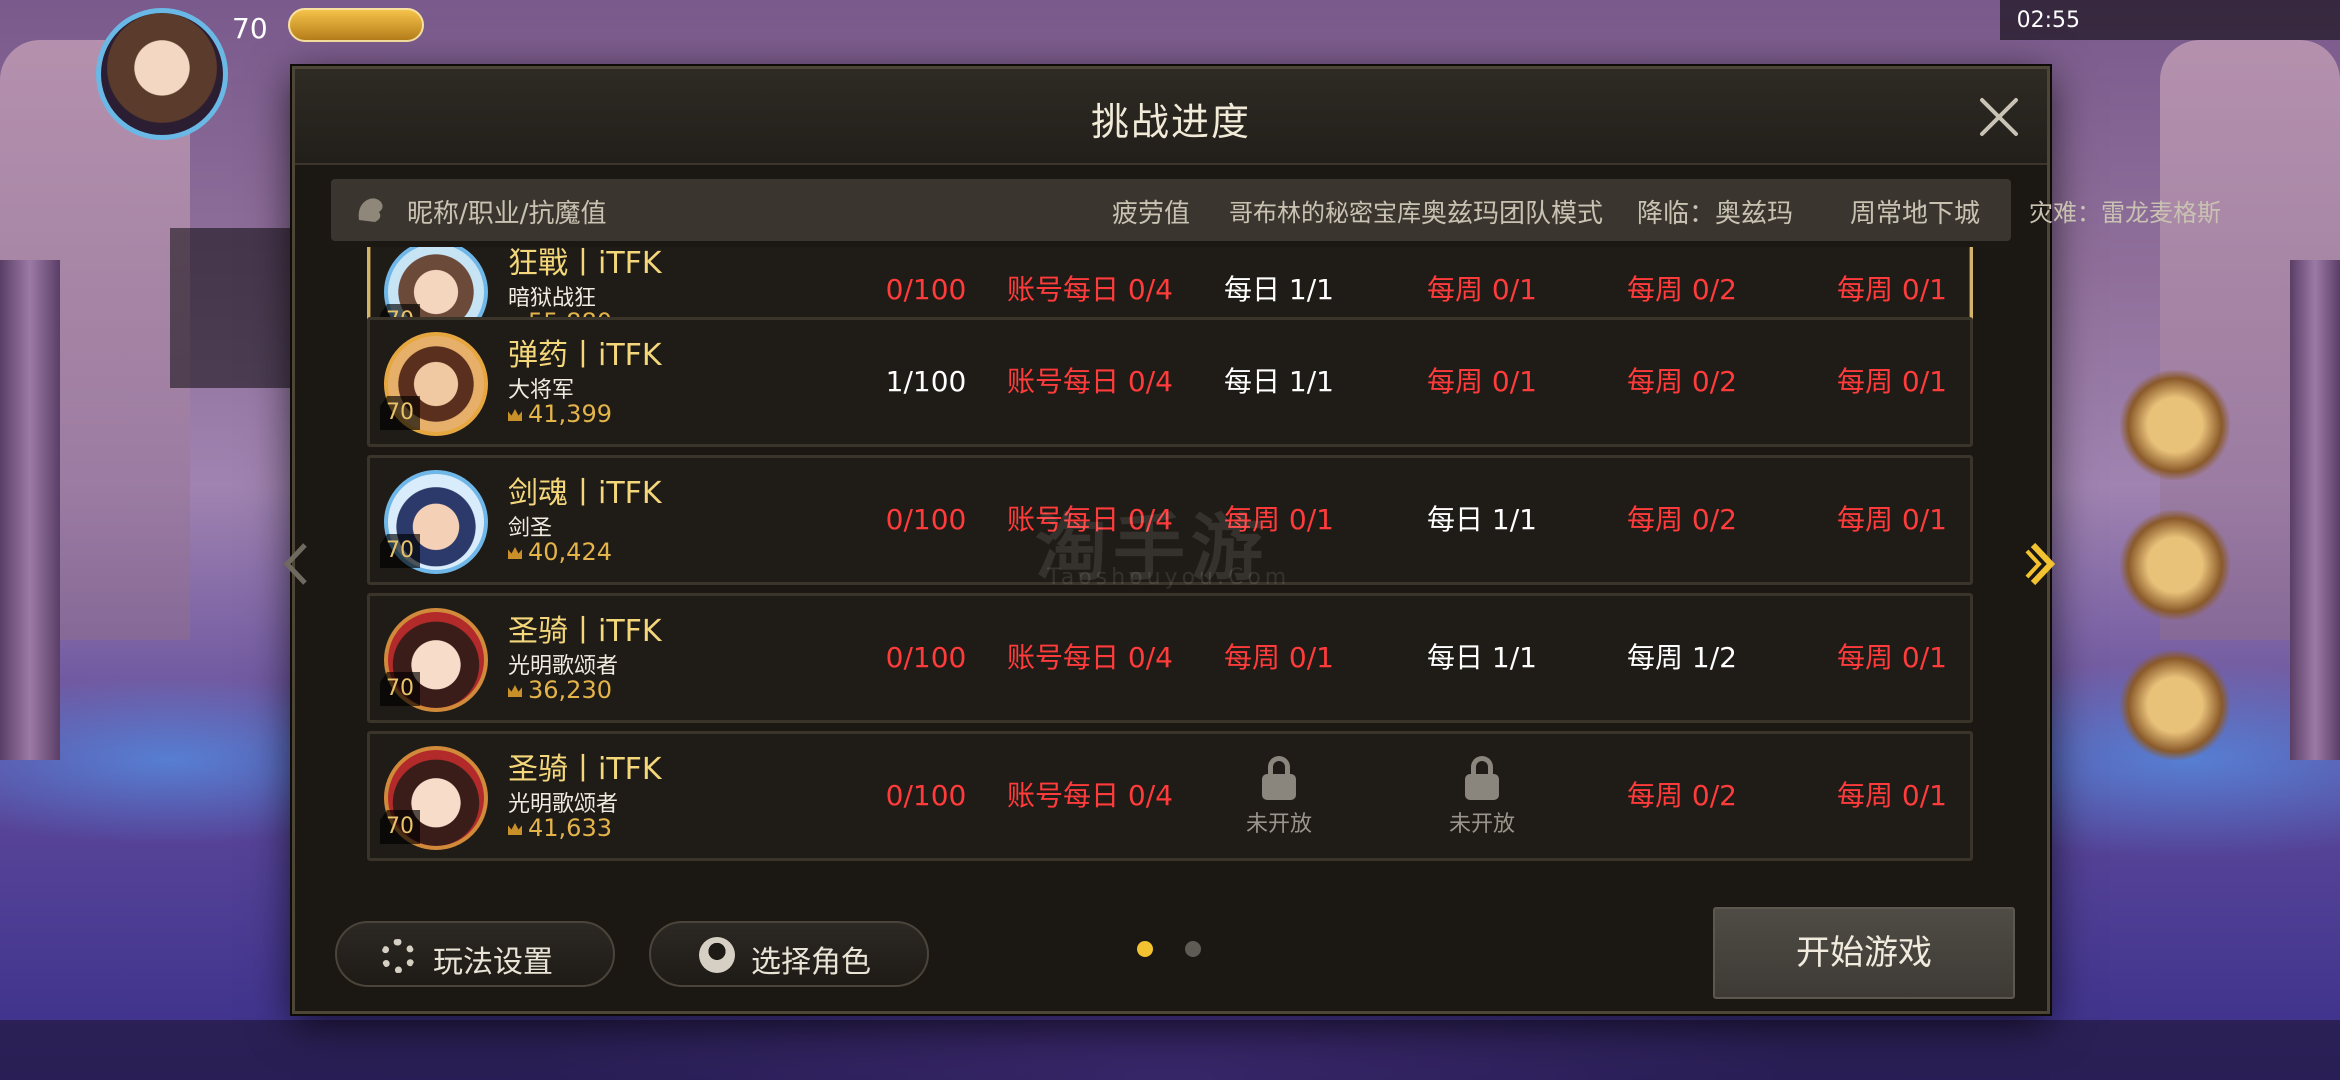  I want to click on col-weekly-dungeon: 周常地下城, so click(1915, 214).